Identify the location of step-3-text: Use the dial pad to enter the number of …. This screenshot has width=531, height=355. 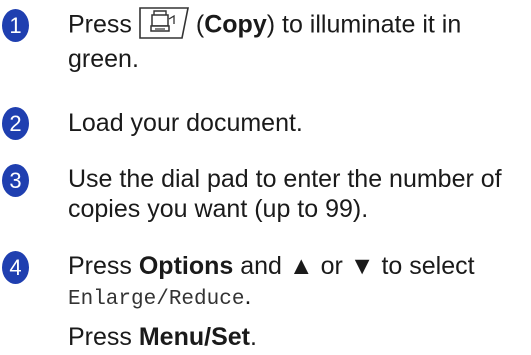
(295, 194).